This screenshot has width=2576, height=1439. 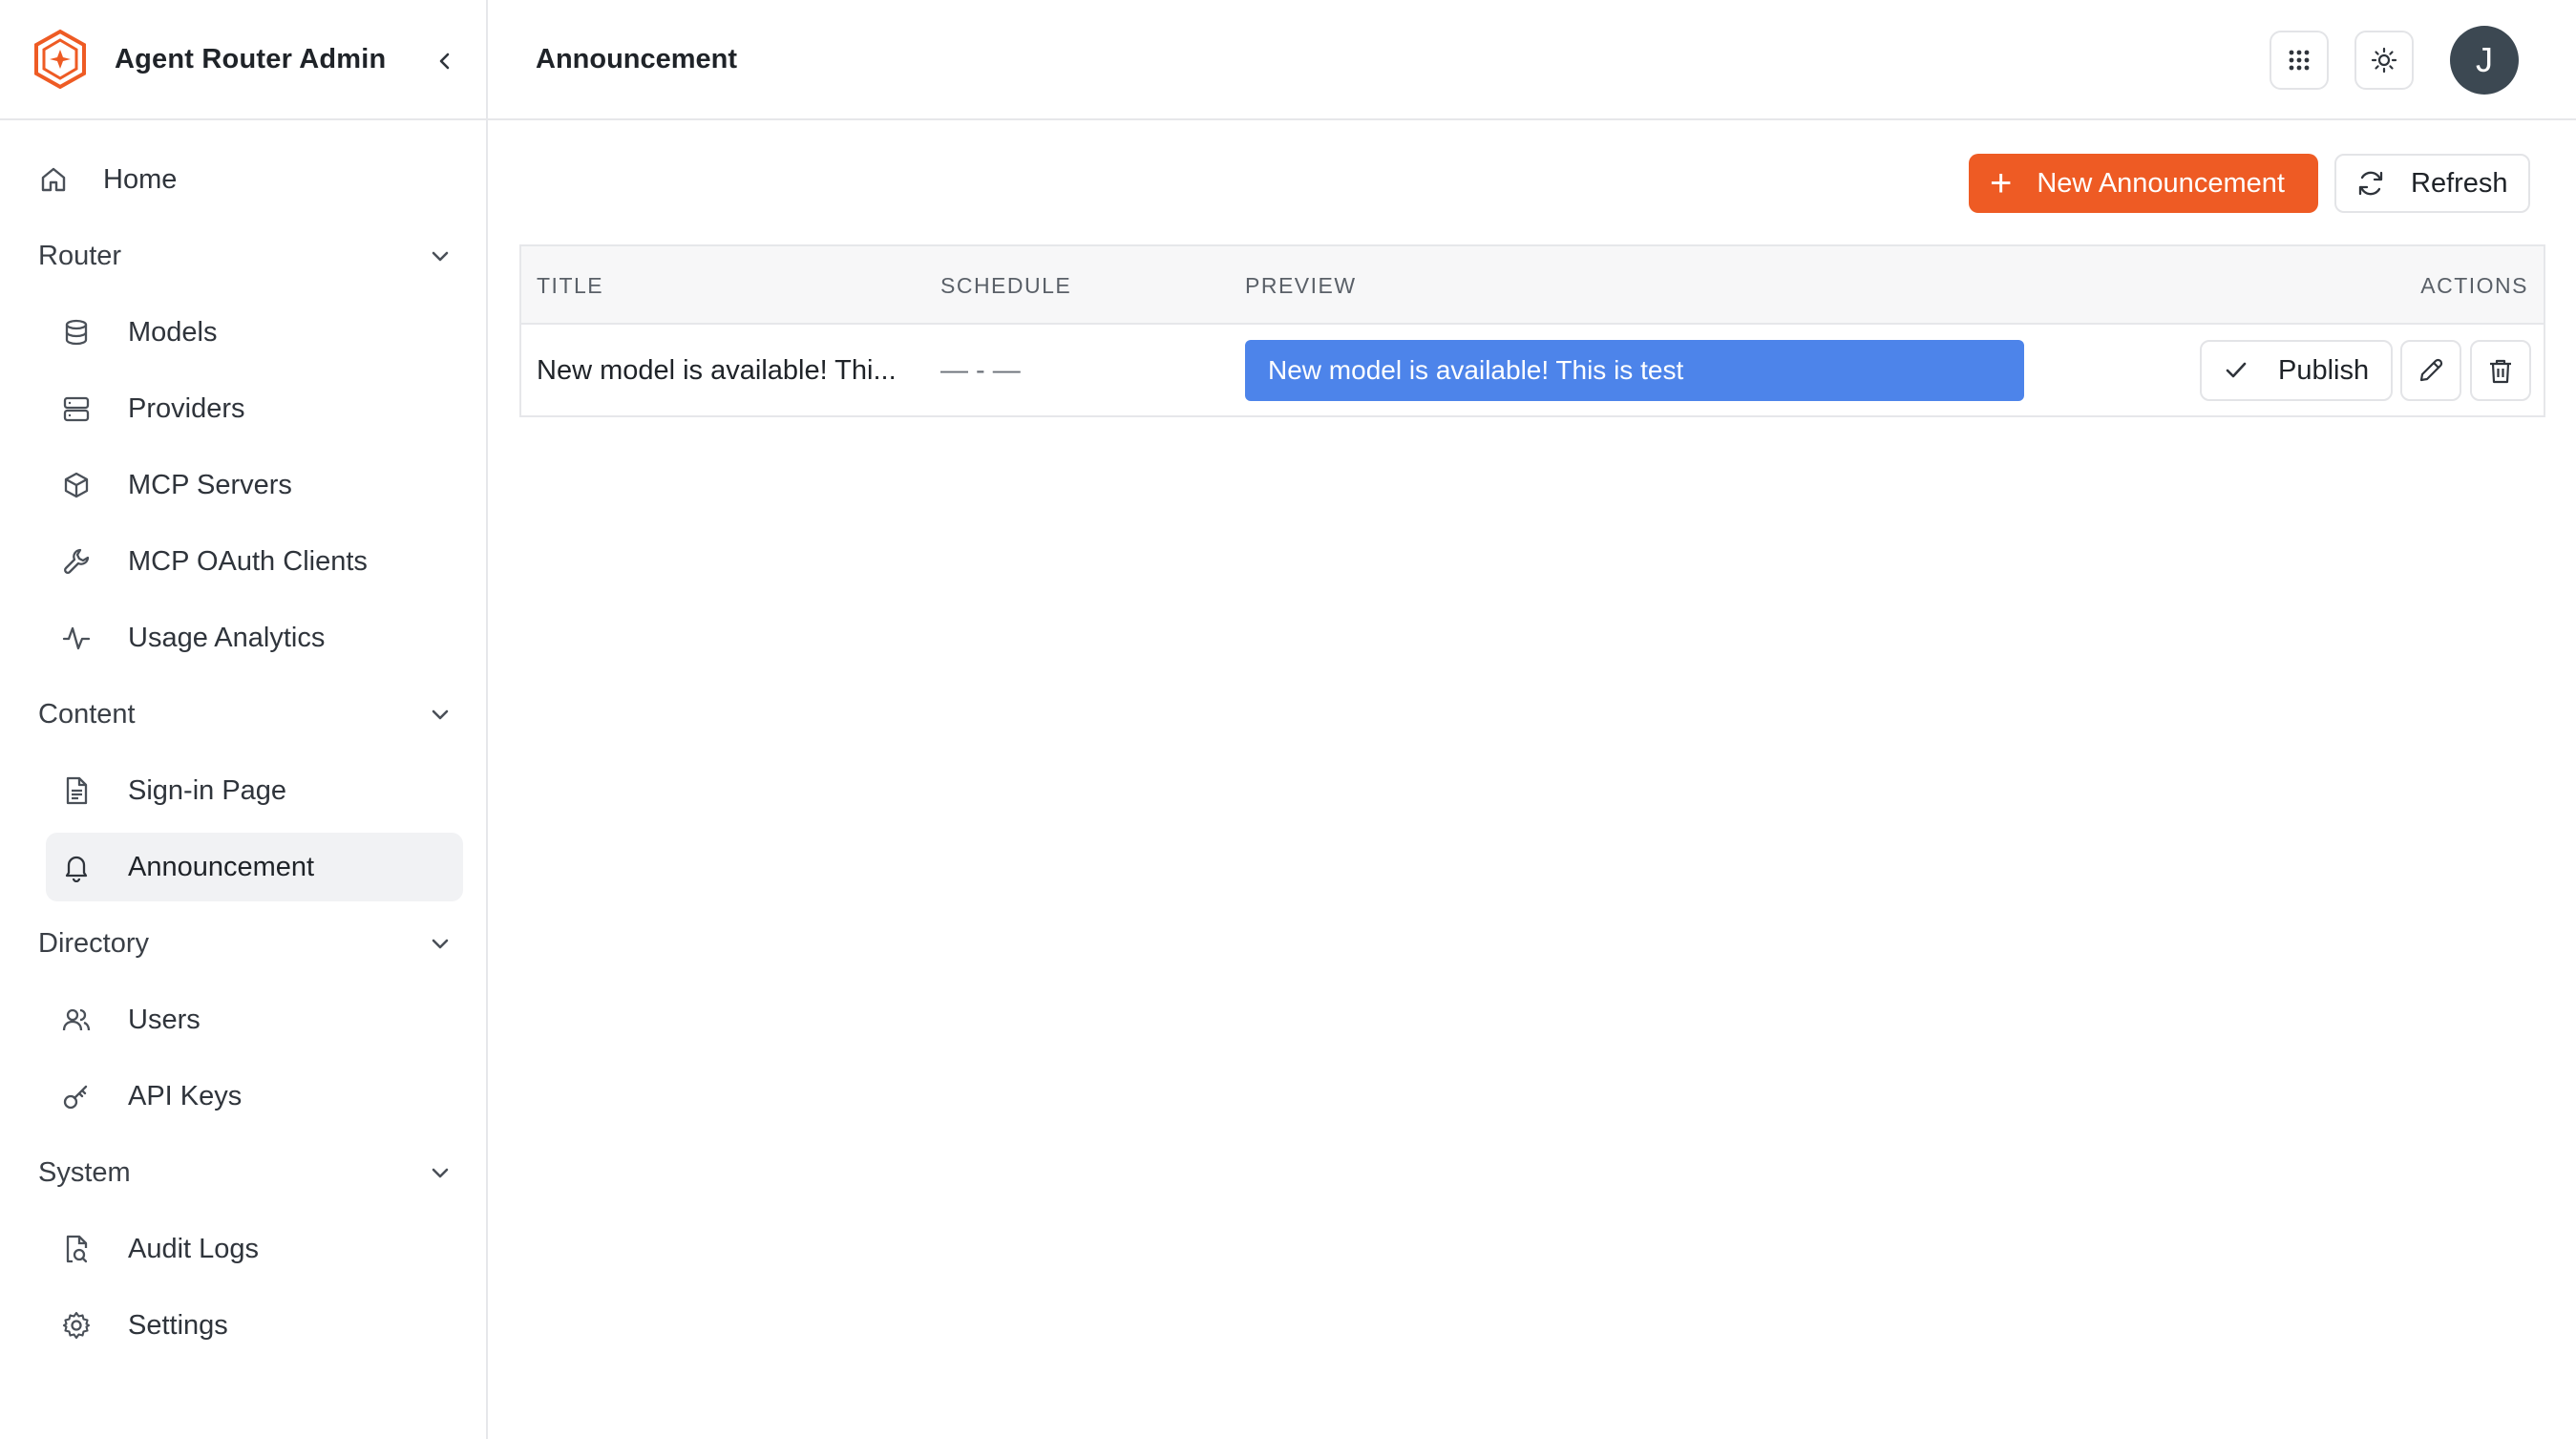 What do you see at coordinates (76, 867) in the screenshot?
I see `bell-icon` at bounding box center [76, 867].